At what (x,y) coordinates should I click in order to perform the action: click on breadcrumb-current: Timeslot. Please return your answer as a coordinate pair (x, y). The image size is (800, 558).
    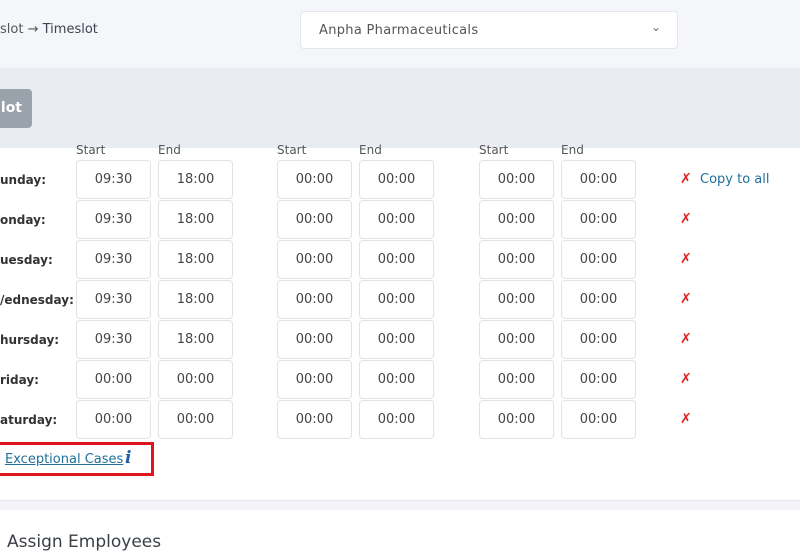
    Looking at the image, I should click on (70, 29).